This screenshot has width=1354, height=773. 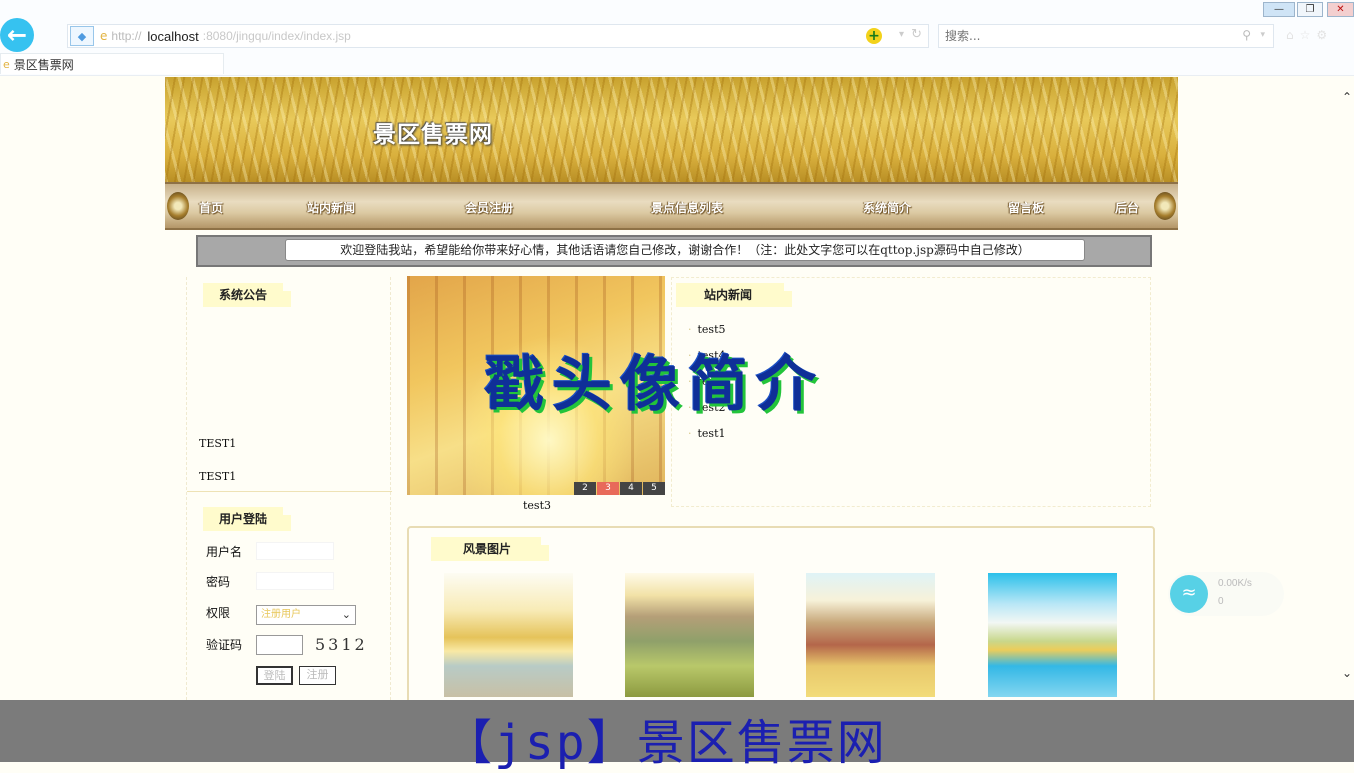 What do you see at coordinates (82, 36) in the screenshot?
I see `security-shield-icon: ◆` at bounding box center [82, 36].